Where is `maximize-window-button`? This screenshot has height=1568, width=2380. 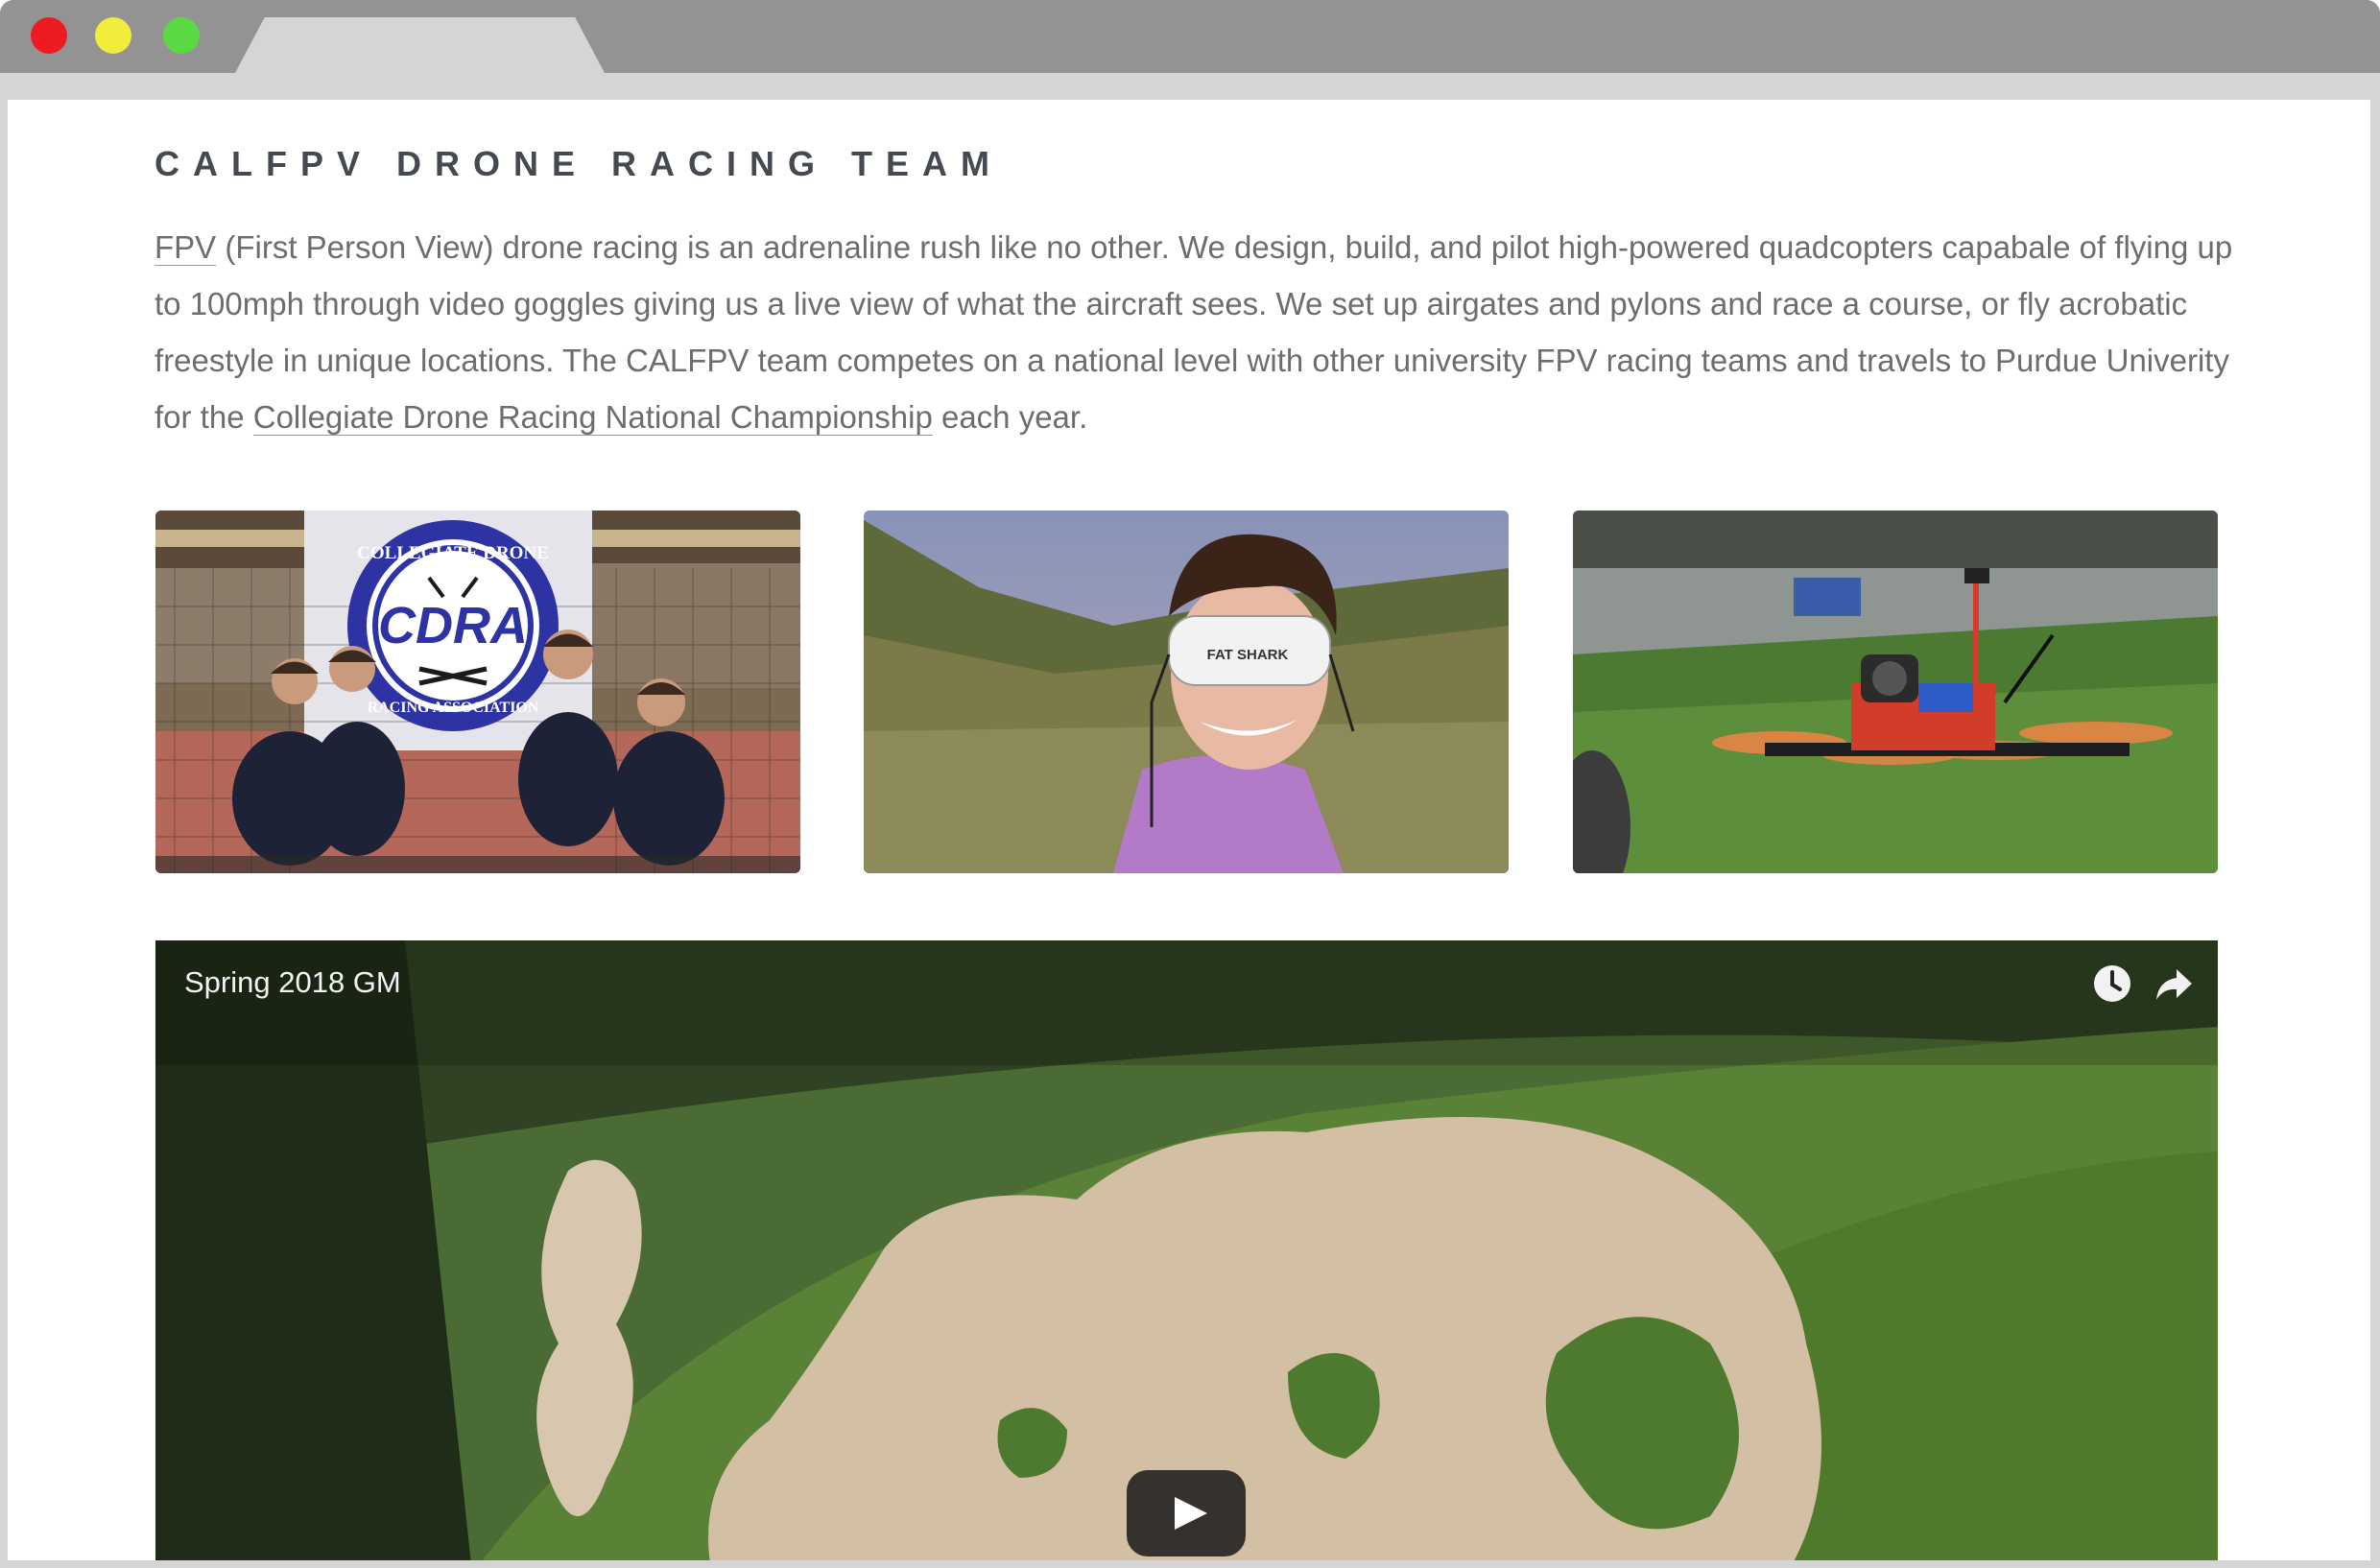
maximize-window-button is located at coordinates (181, 35).